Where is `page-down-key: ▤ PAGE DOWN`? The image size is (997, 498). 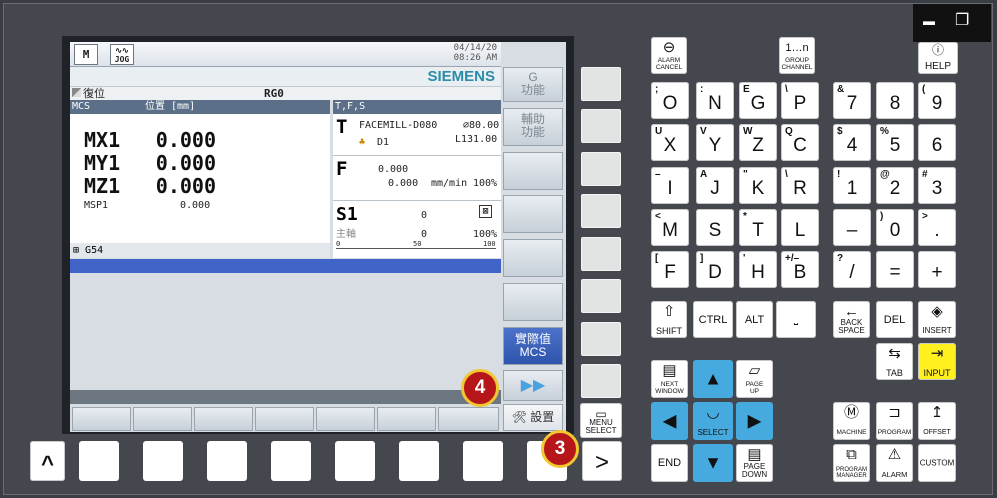
page-down-key: ▤ PAGE DOWN is located at coordinates (754, 463).